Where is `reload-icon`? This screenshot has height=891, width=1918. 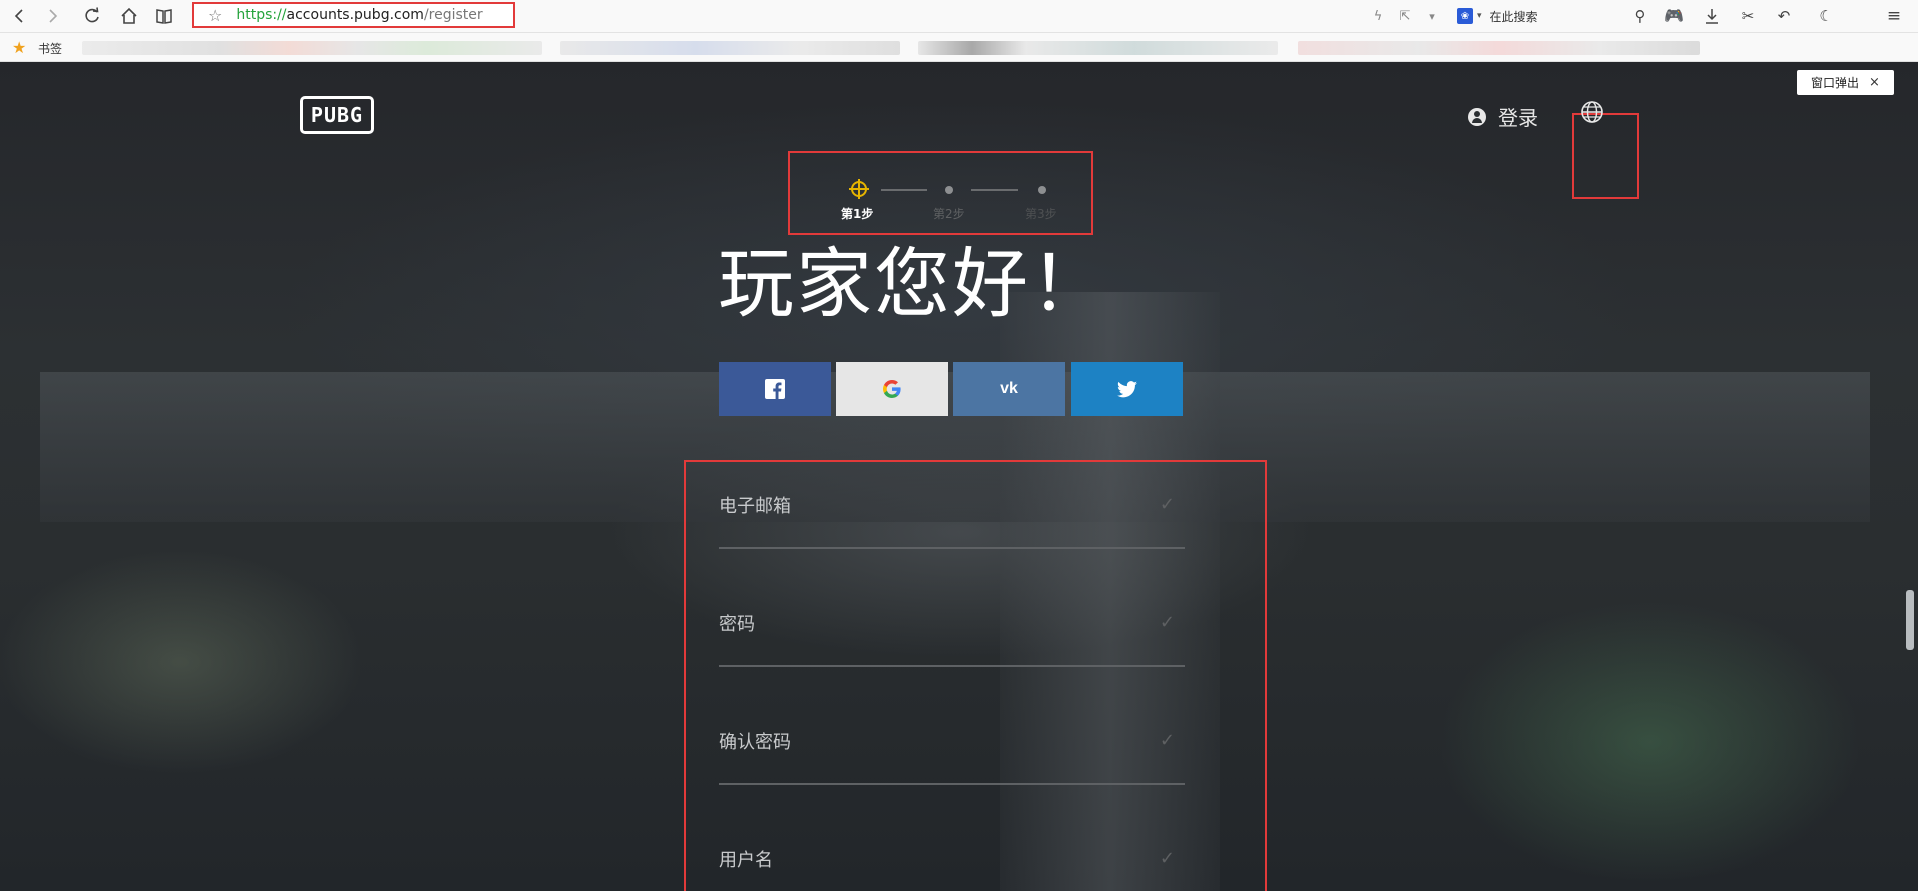
reload-icon is located at coordinates (92, 16).